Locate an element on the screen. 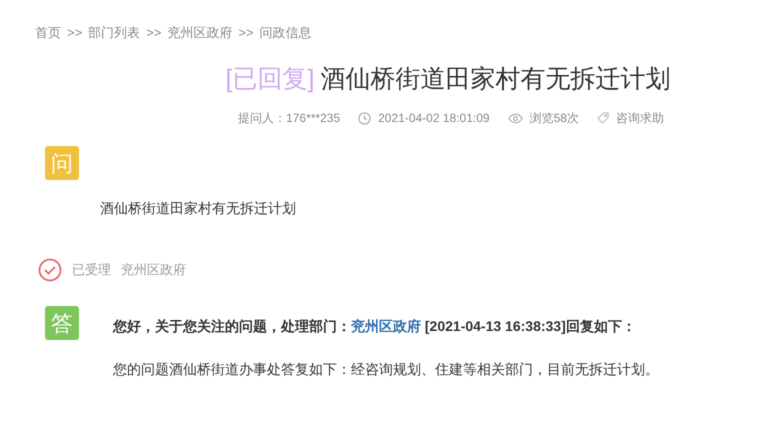  category-label: 咨询求助 is located at coordinates (640, 118).